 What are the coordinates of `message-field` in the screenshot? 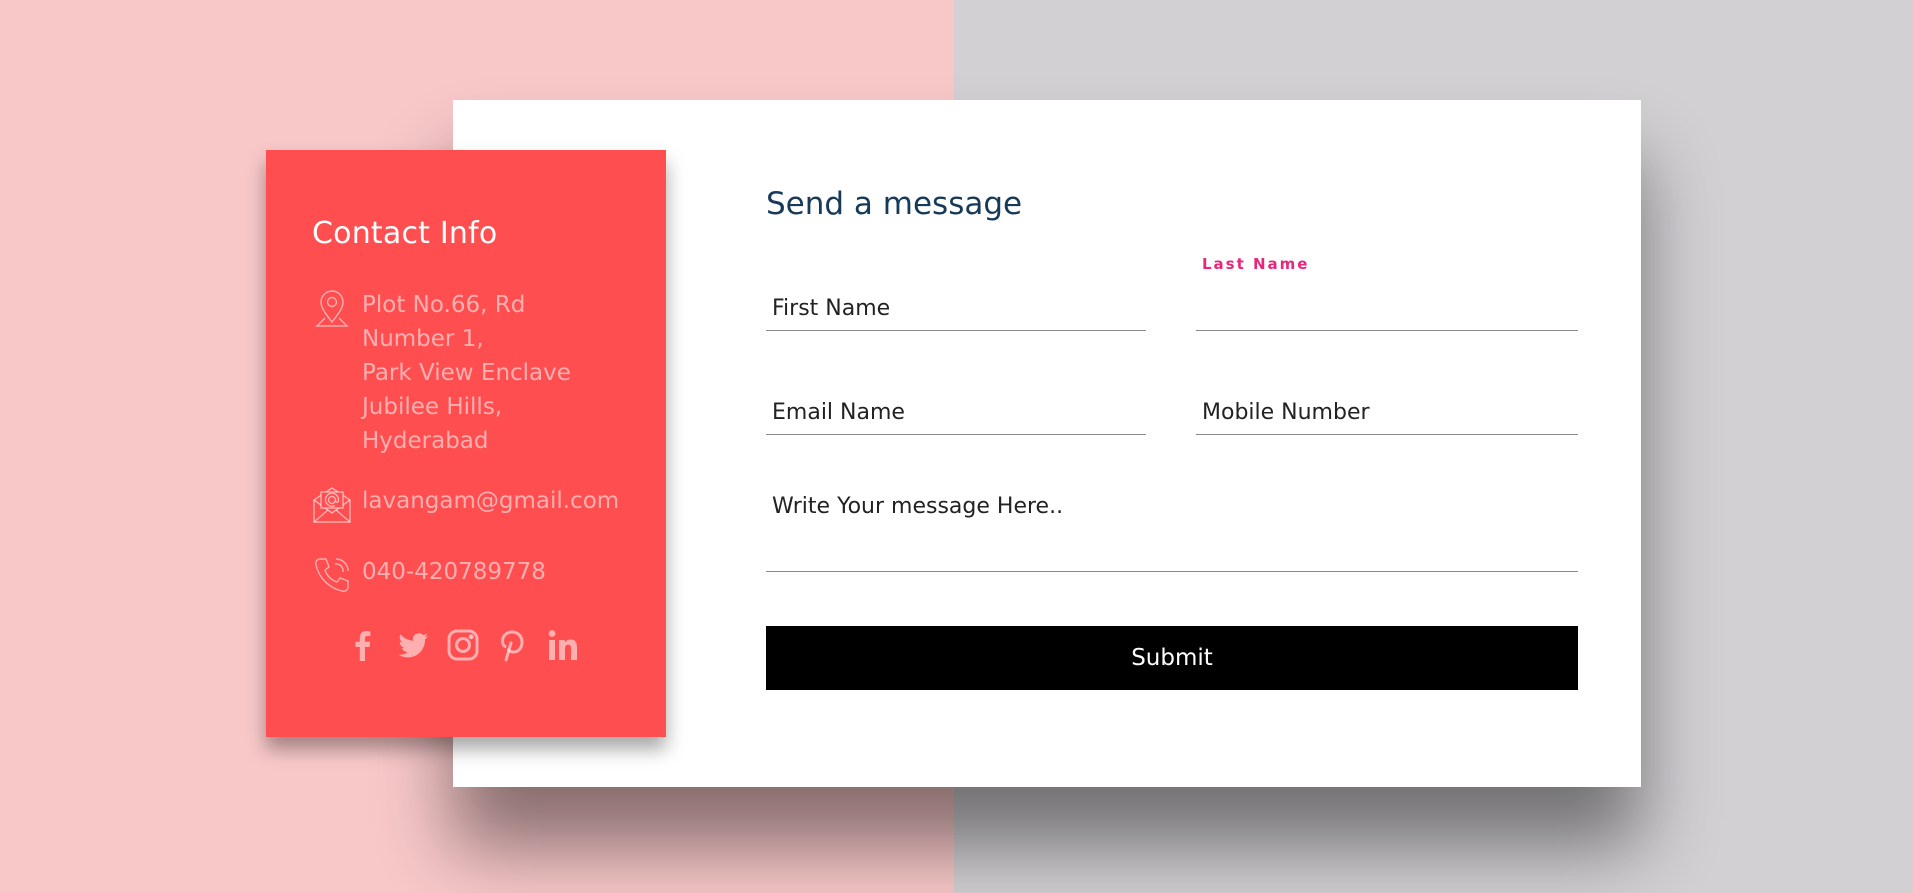 It's located at (1172, 528).